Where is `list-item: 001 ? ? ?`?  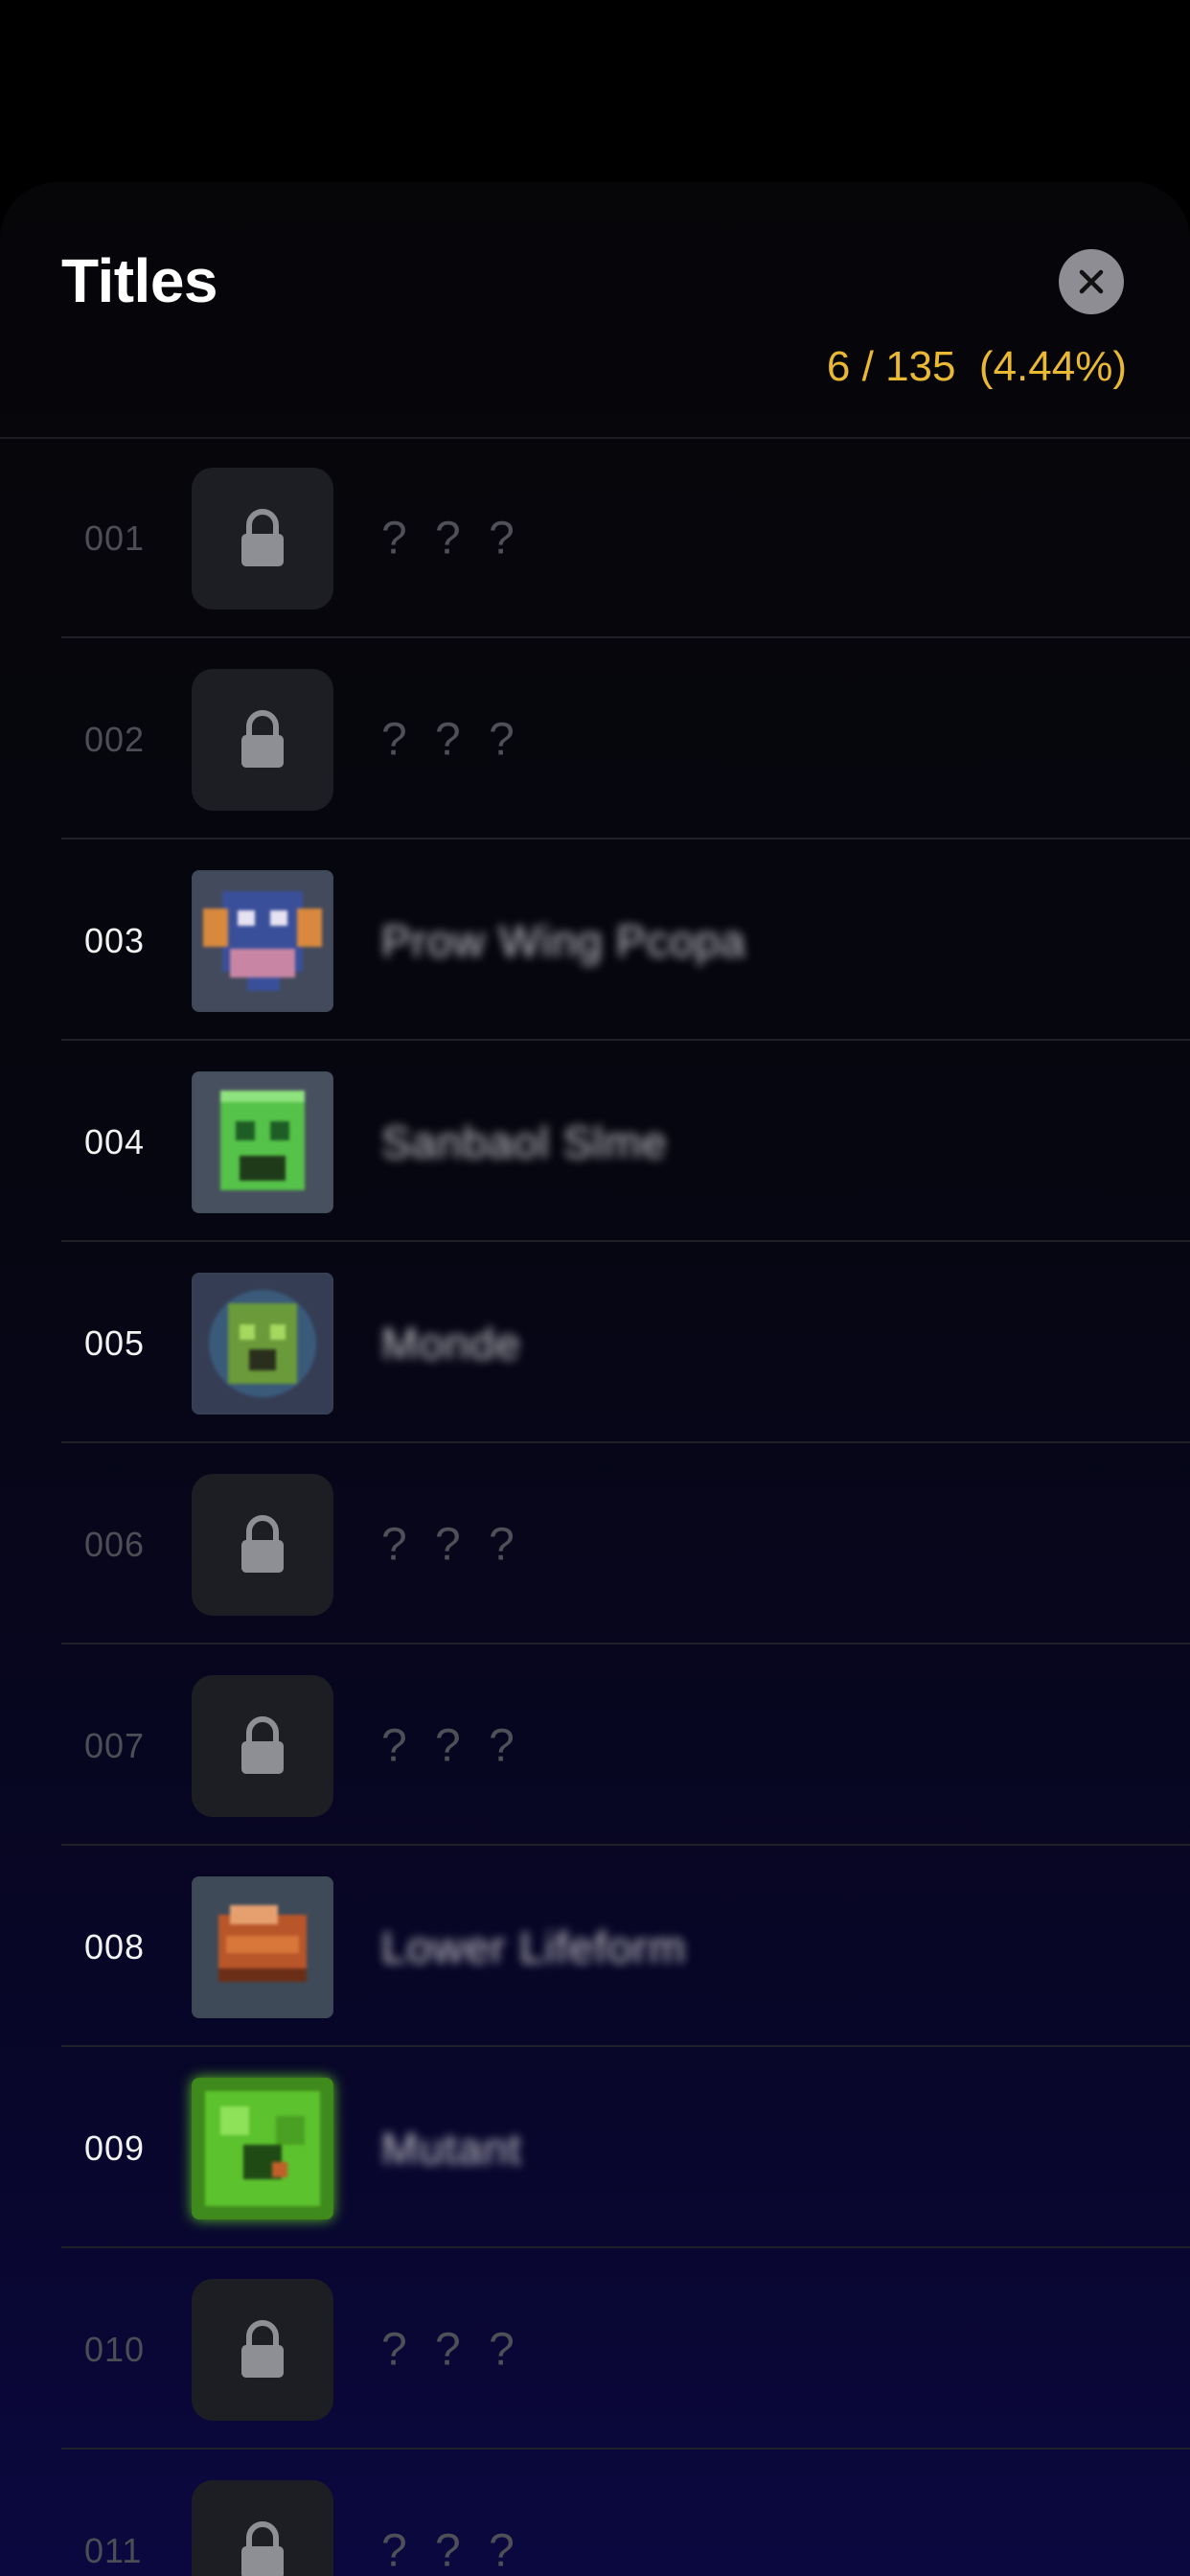 list-item: 001 ? ? ? is located at coordinates (595, 538).